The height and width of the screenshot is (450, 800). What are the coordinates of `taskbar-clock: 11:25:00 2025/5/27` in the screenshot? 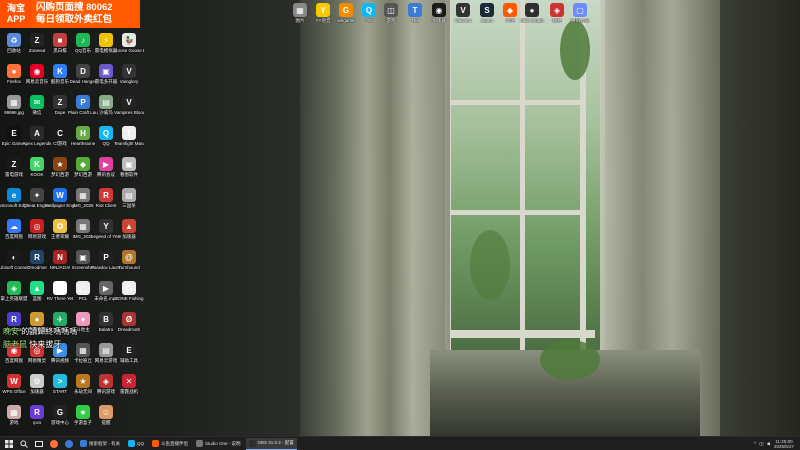 It's located at (784, 444).